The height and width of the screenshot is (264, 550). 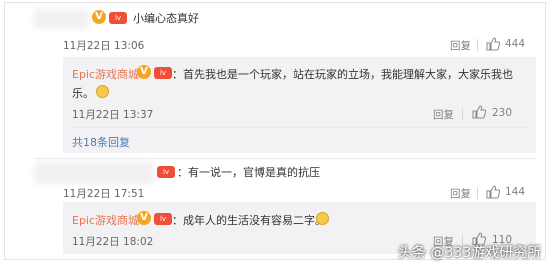 What do you see at coordinates (248, 172) in the screenshot?
I see `comment-text: ：有一说一，官博是真的抗压` at bounding box center [248, 172].